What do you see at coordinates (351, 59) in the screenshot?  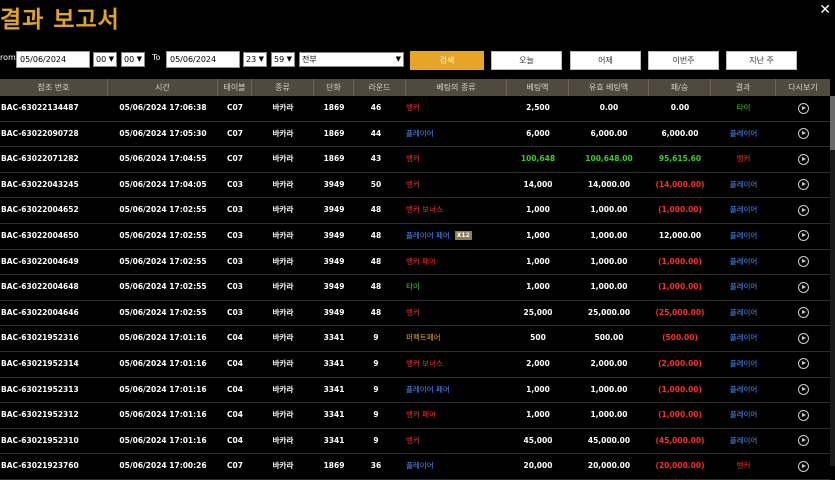 I see `bet-type-select: 전부 ▼` at bounding box center [351, 59].